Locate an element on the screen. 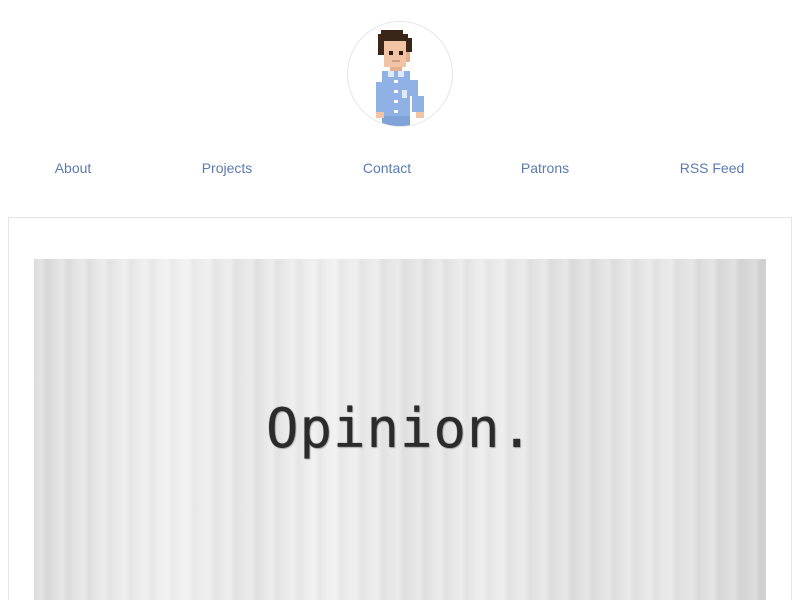  nav-link-contact: Contact is located at coordinates (387, 168).